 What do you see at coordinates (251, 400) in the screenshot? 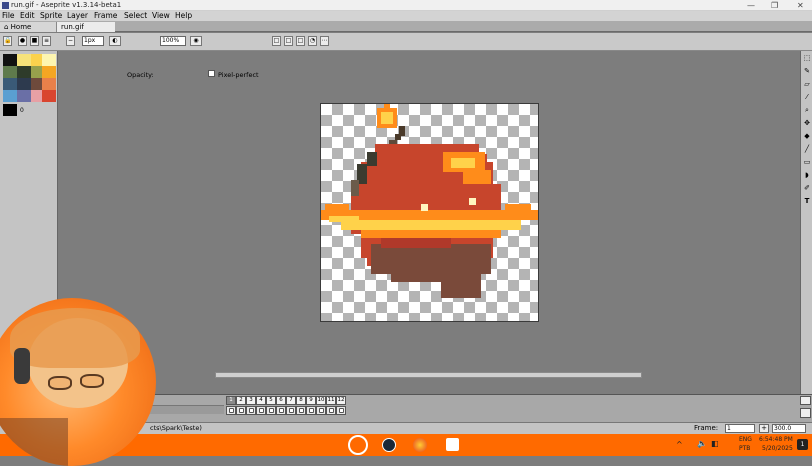
I see `frame-header: 3` at bounding box center [251, 400].